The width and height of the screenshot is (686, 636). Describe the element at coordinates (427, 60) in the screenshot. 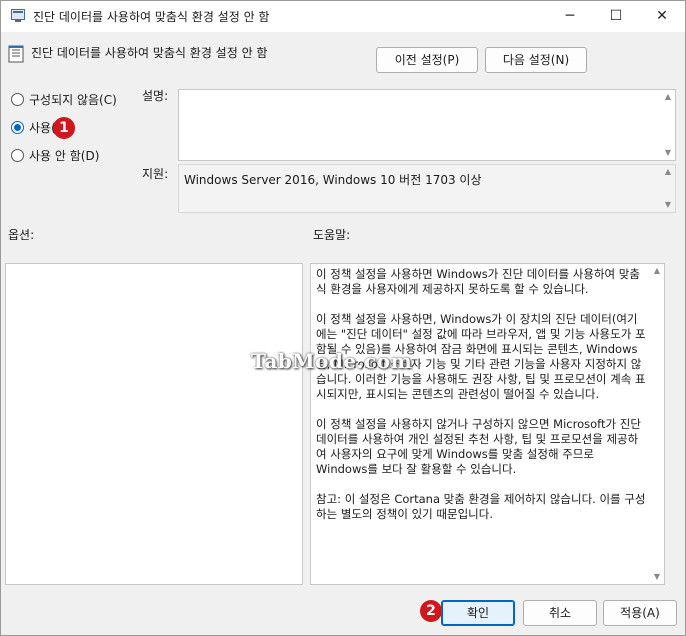

I see `previous-setting-button: 이전 설정(P)` at that location.